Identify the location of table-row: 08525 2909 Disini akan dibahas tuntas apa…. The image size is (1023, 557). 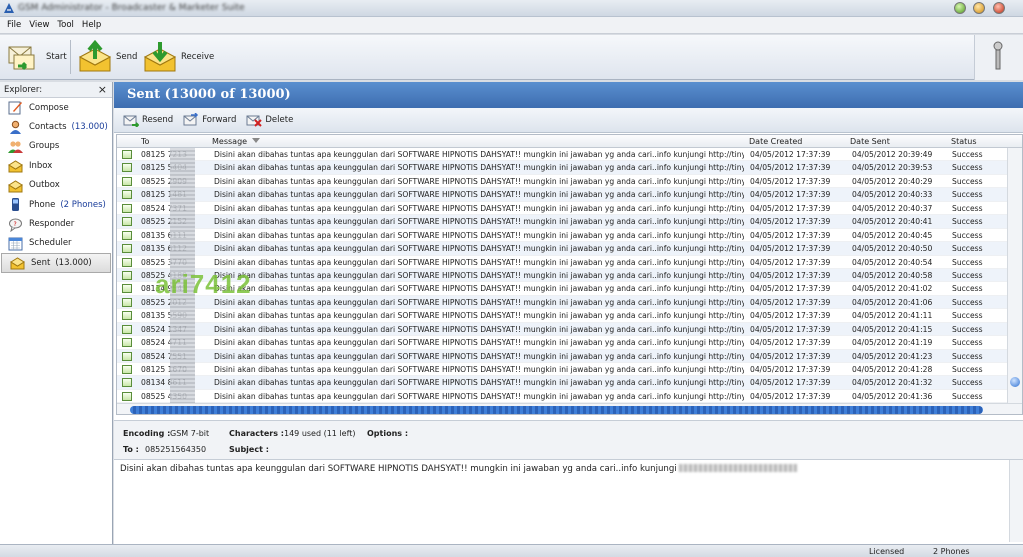
(562, 182).